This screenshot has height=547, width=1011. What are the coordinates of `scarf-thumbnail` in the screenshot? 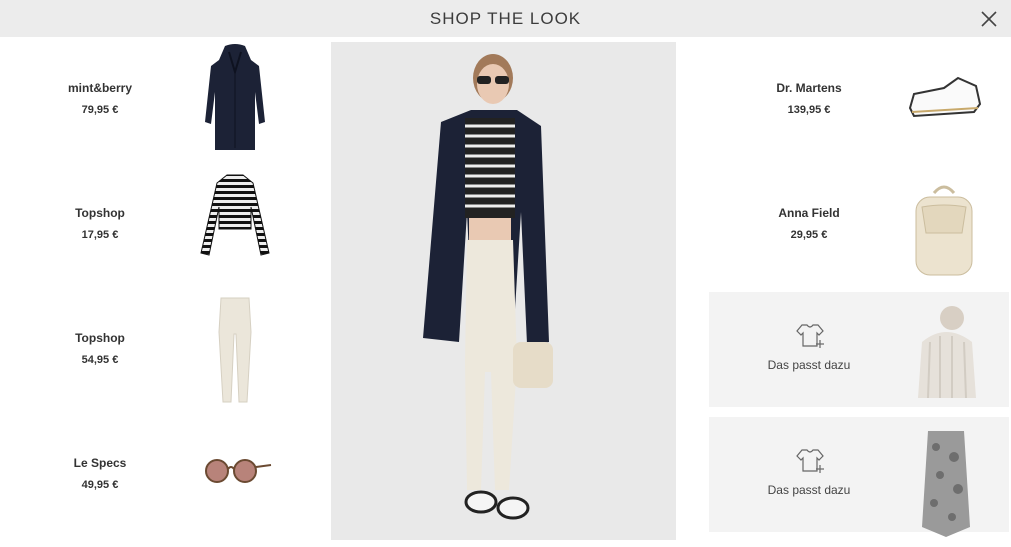 It's located at (946, 483).